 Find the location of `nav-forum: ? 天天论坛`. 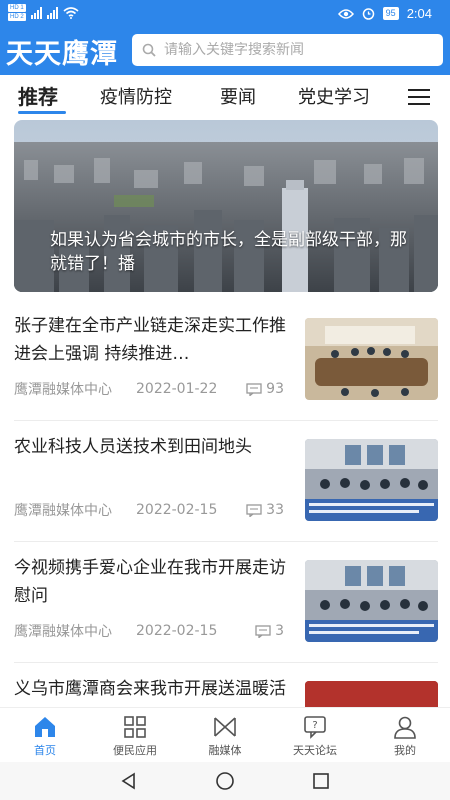

nav-forum: ? 天天论坛 is located at coordinates (315, 736).